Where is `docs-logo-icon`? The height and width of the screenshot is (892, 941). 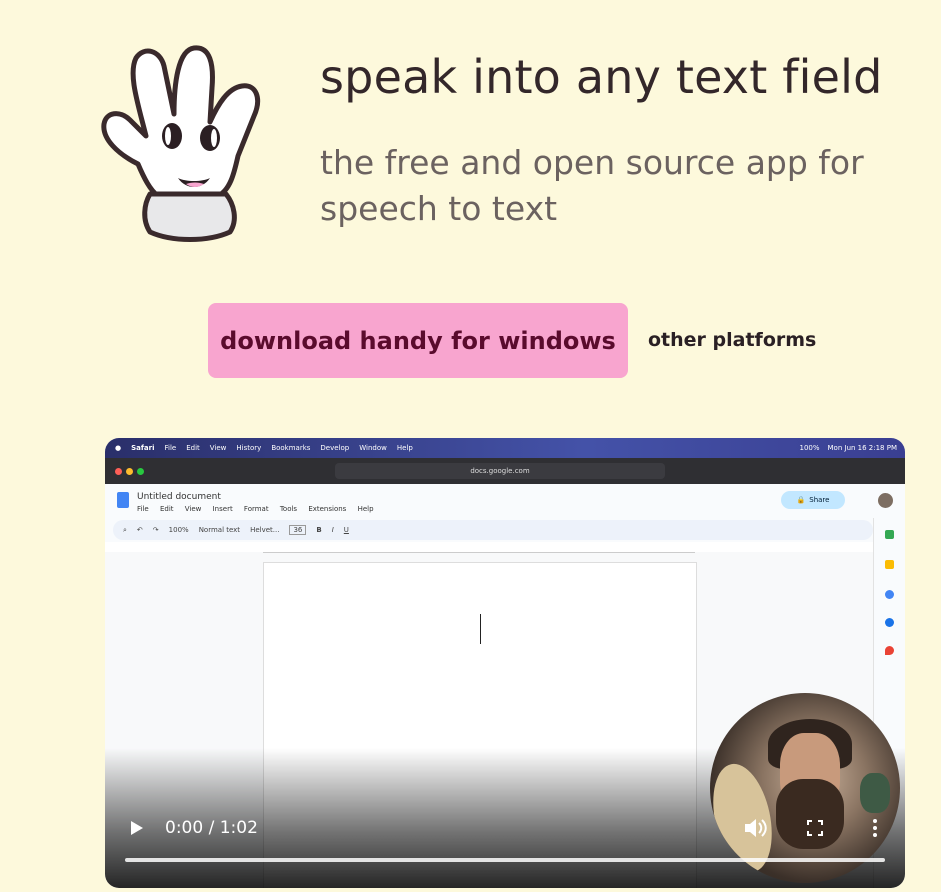 docs-logo-icon is located at coordinates (123, 500).